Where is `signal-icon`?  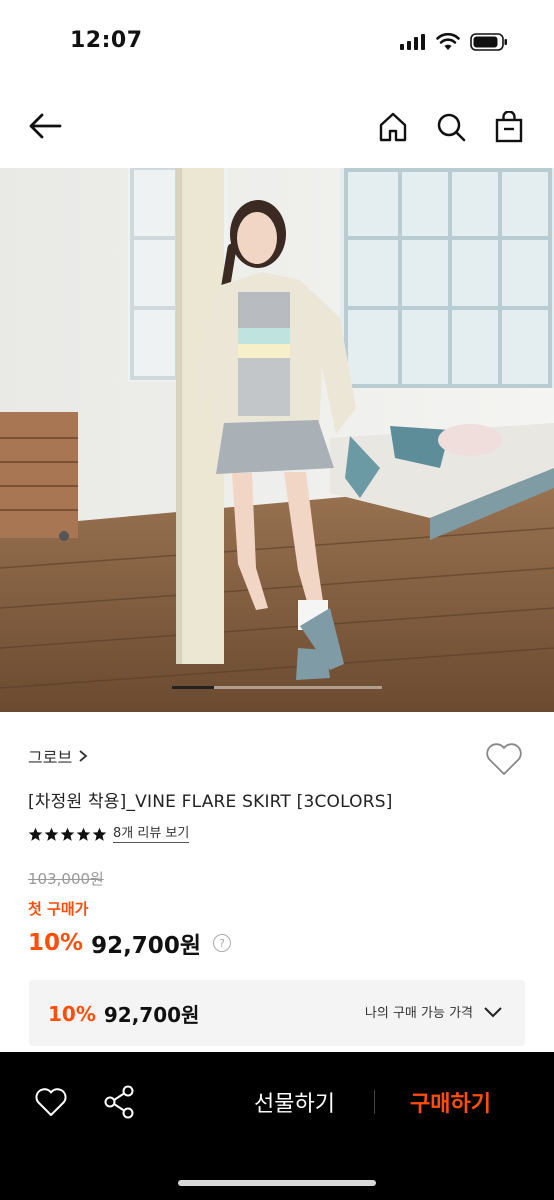 signal-icon is located at coordinates (412, 42).